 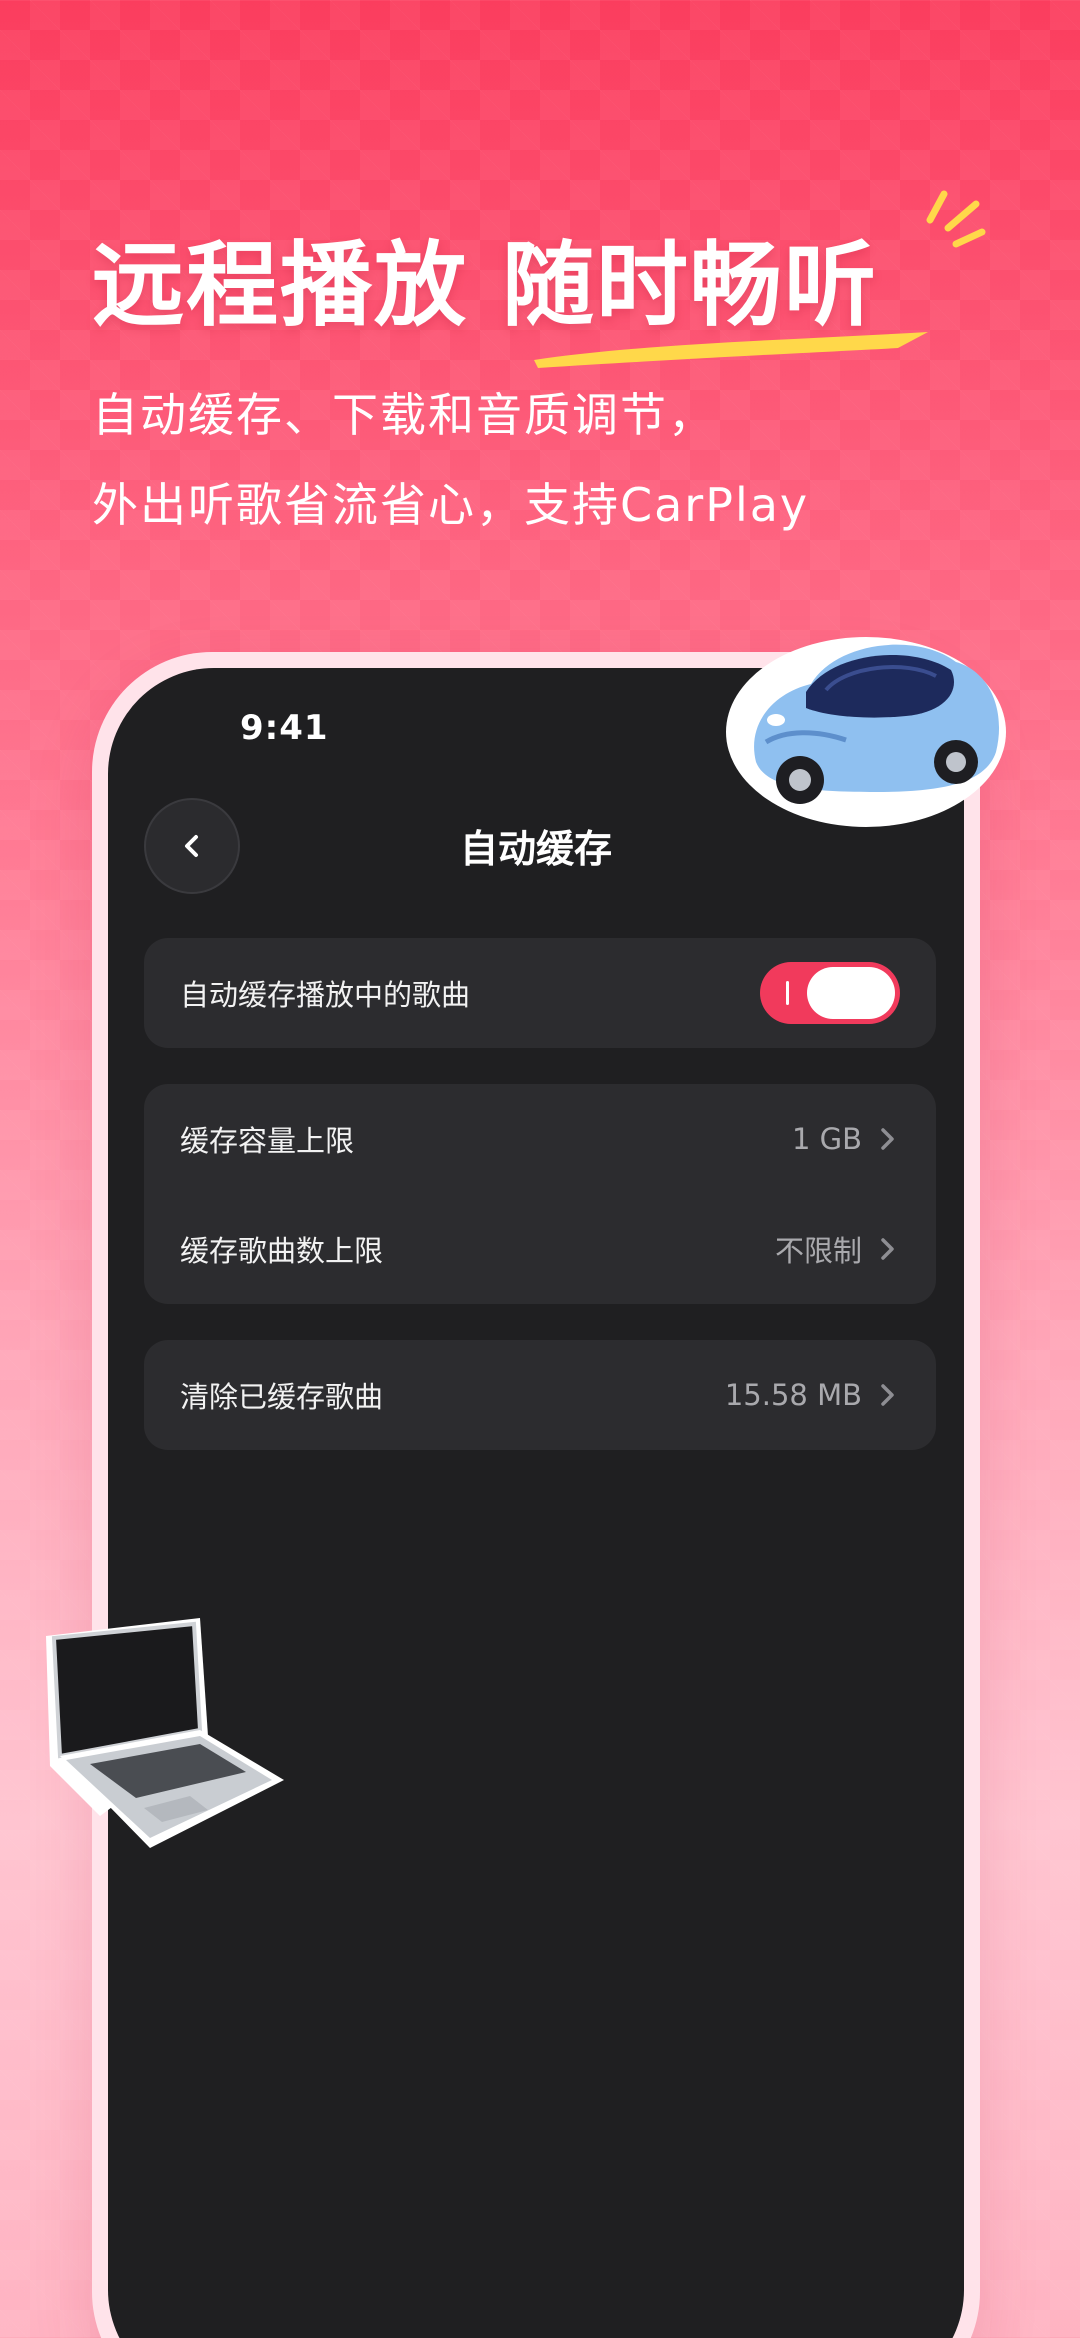 I want to click on clear-cache-value: 15.58 MB, so click(x=793, y=1395).